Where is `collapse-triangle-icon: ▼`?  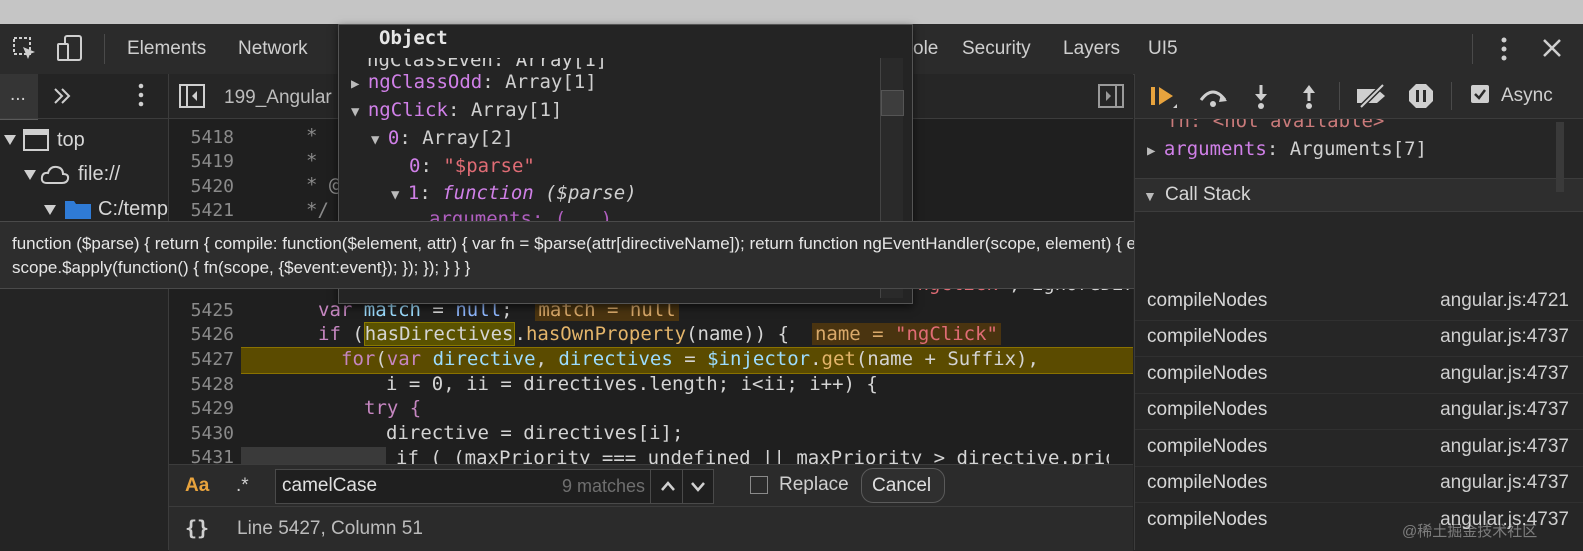
collapse-triangle-icon: ▼ is located at coordinates (1150, 196).